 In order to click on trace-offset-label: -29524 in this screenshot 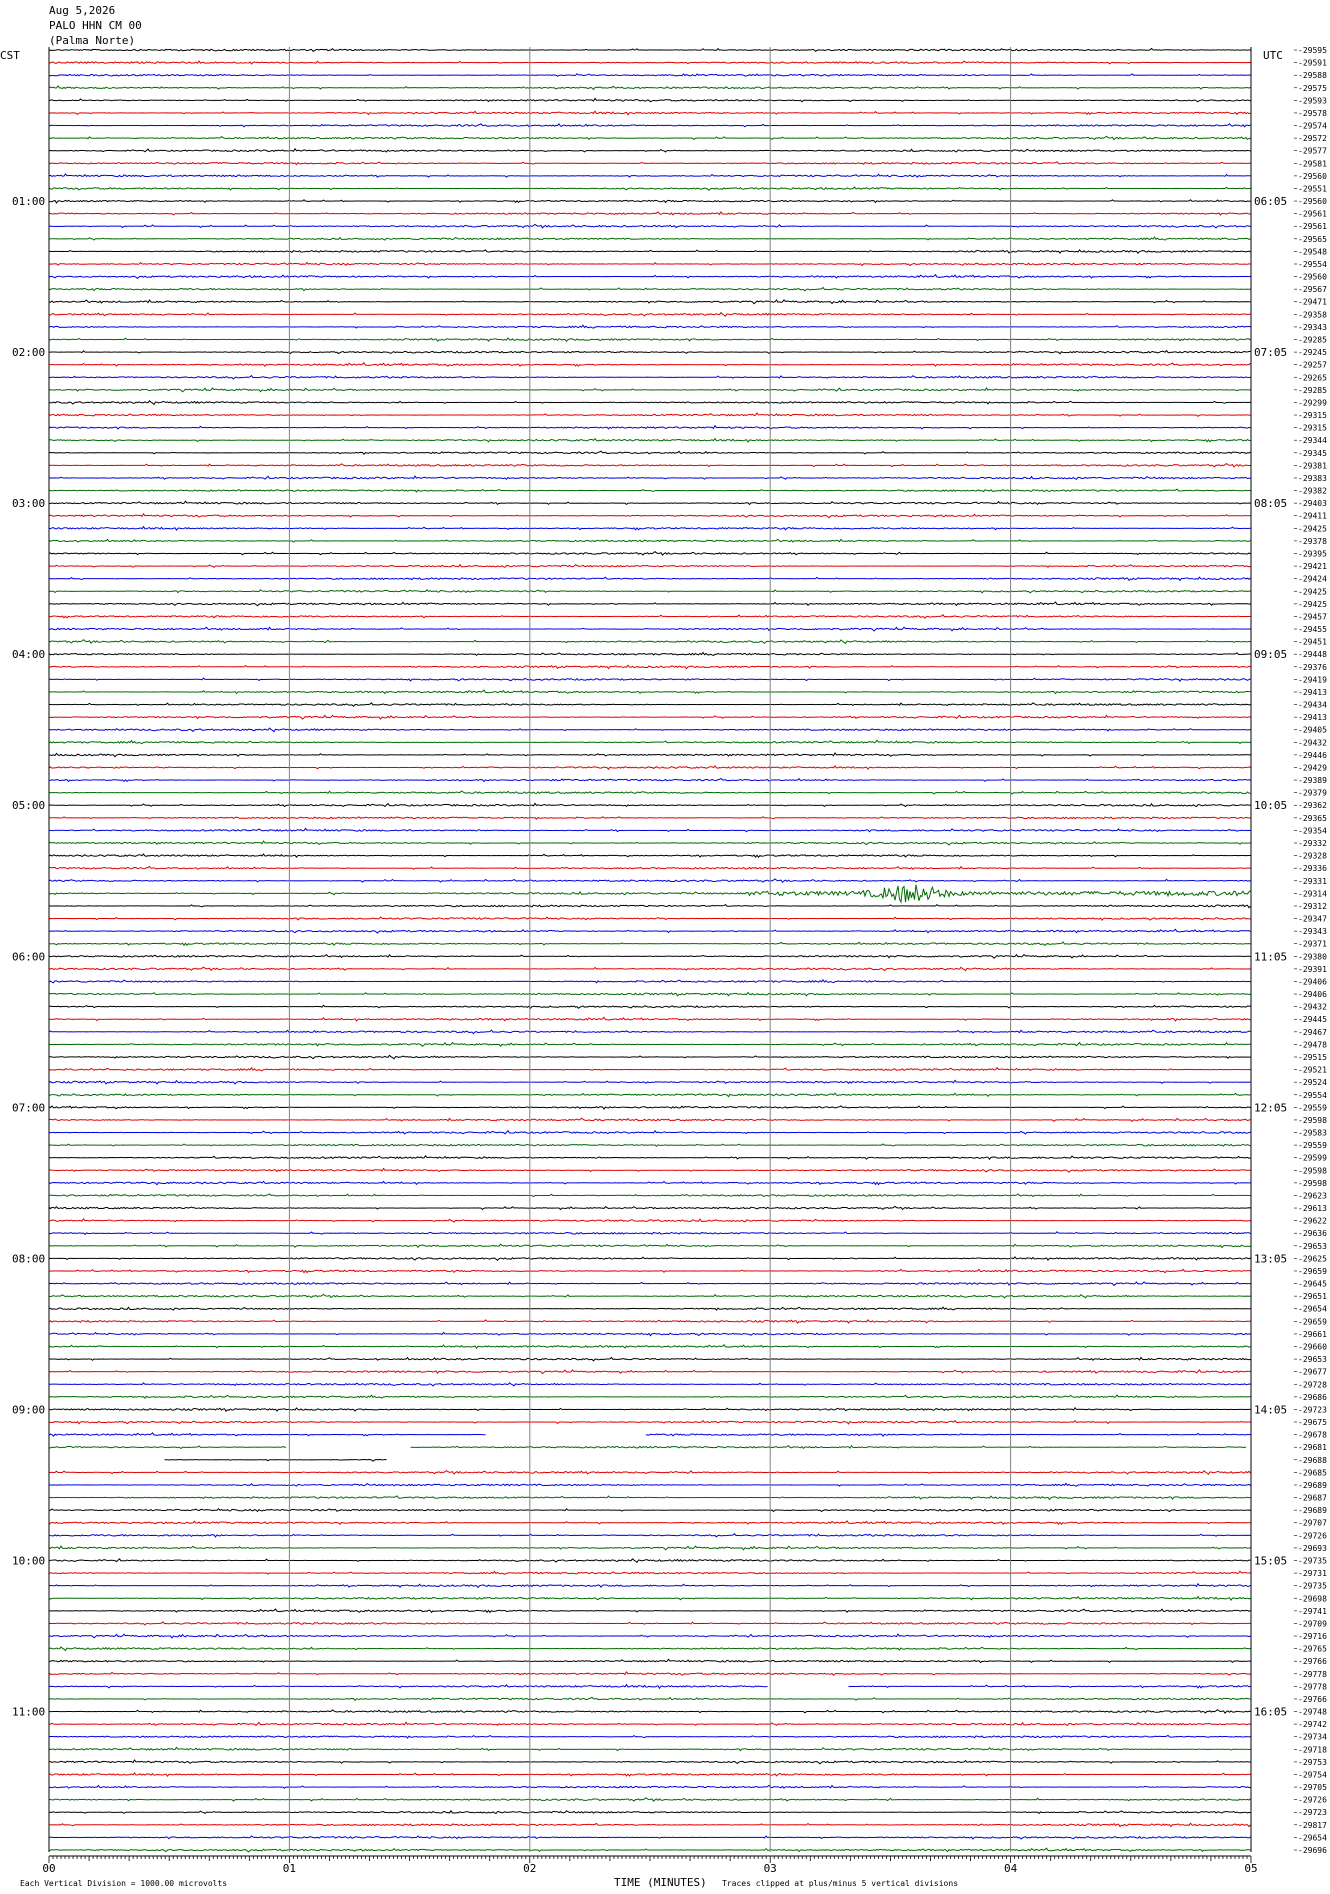, I will do `click(1312, 1082)`.